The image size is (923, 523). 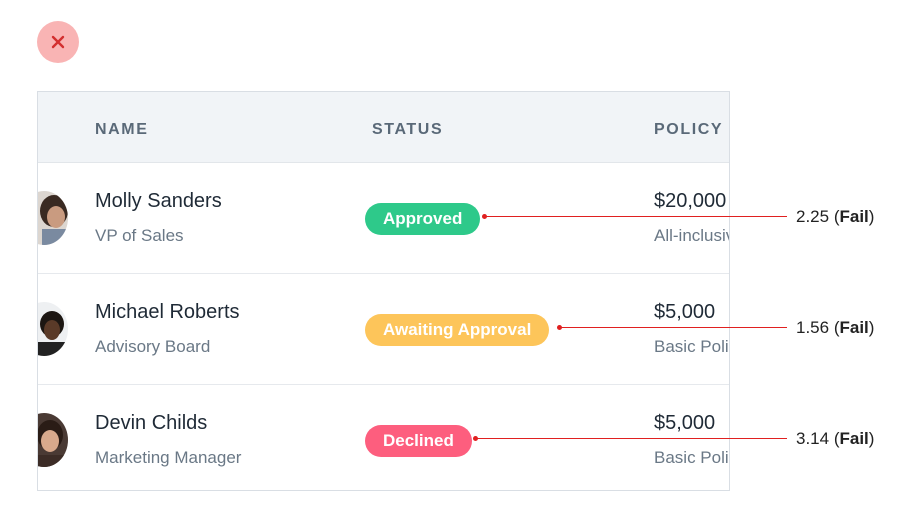 What do you see at coordinates (690, 201) in the screenshot?
I see `policy-amount: $20,000` at bounding box center [690, 201].